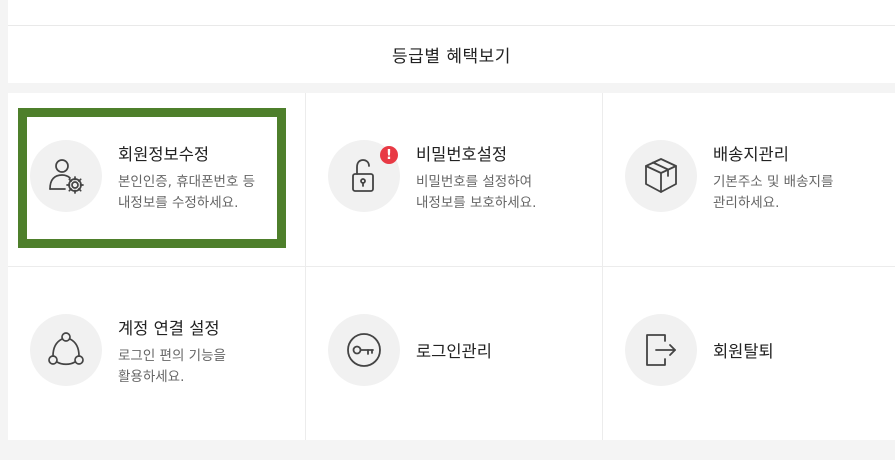 The height and width of the screenshot is (460, 895). What do you see at coordinates (164, 154) in the screenshot?
I see `menu-title: 회원정보수정` at bounding box center [164, 154].